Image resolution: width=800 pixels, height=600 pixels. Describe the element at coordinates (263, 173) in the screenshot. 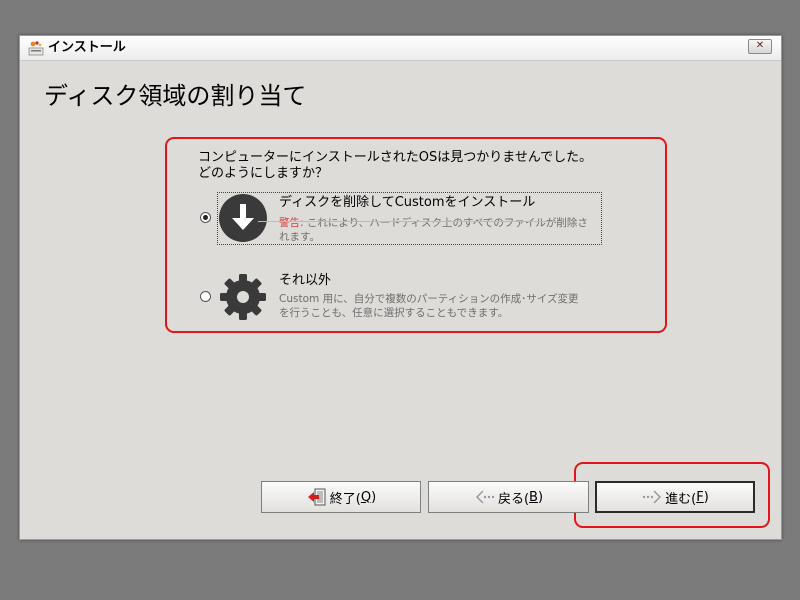

I see `question-line-2: どのようにしますか？` at that location.